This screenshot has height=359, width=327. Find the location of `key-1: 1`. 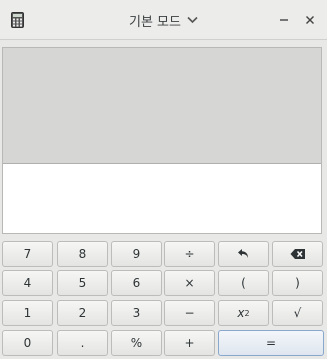

key-1: 1 is located at coordinates (27, 313).